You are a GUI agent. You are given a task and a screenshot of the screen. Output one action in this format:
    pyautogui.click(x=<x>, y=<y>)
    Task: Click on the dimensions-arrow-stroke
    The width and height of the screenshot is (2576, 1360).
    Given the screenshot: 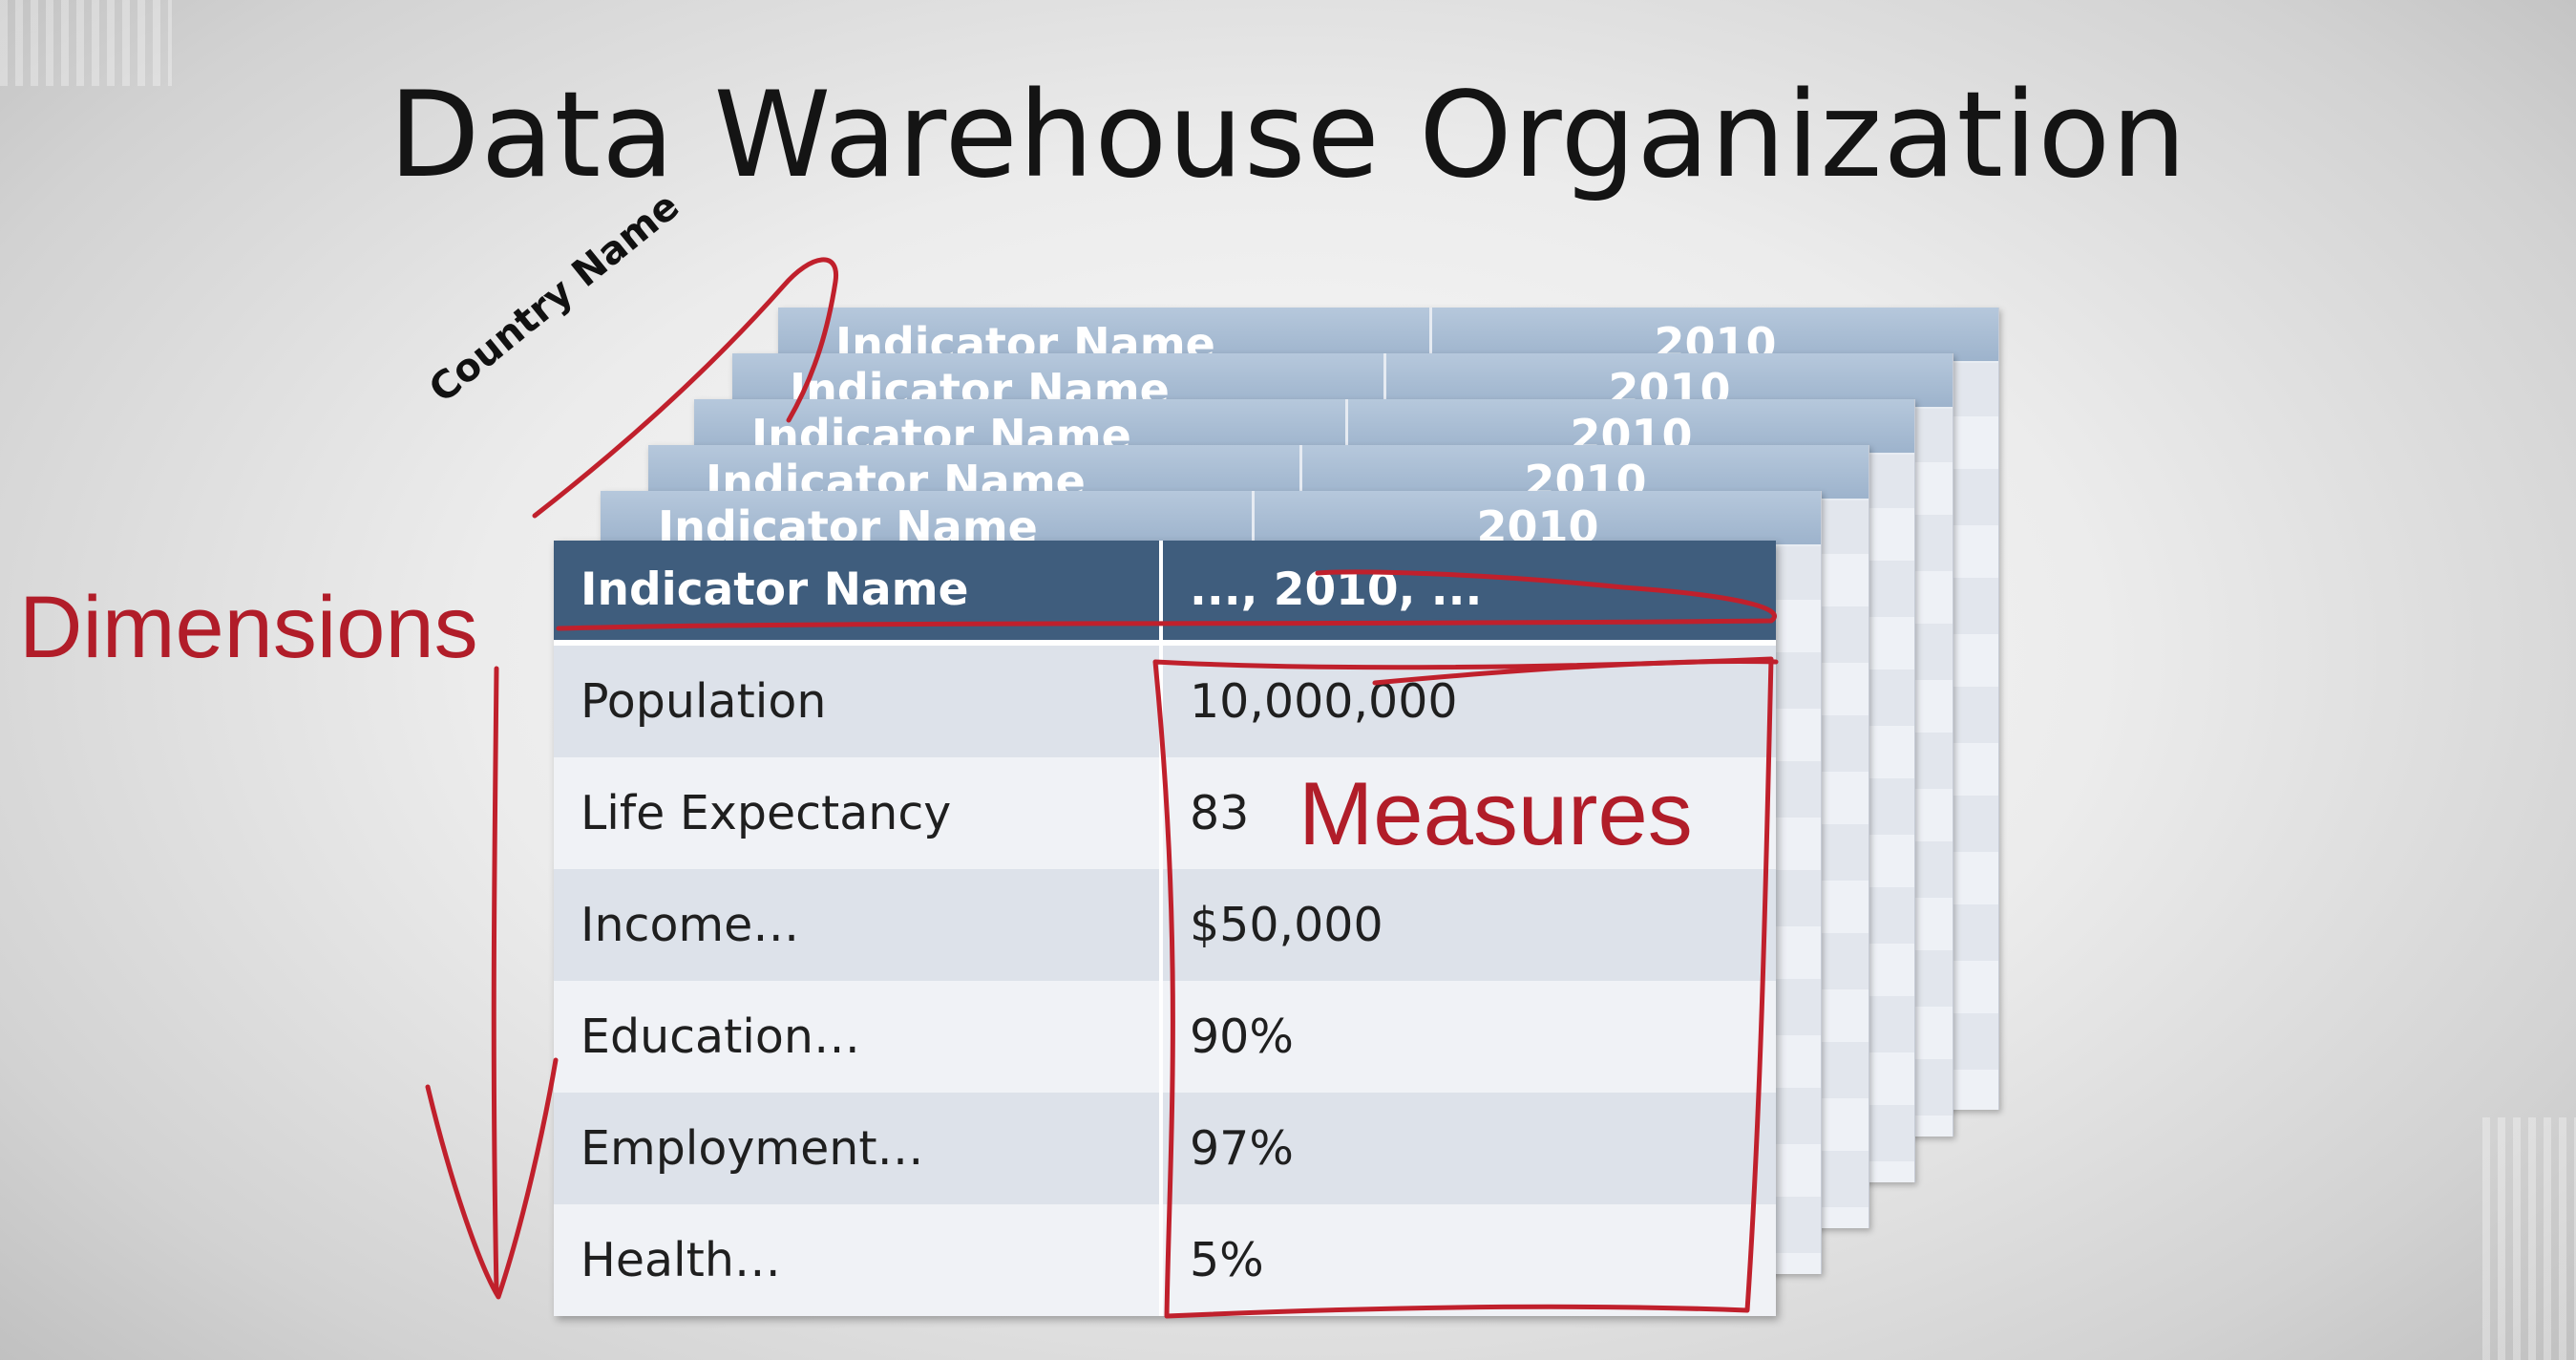 What is the action you would take?
    pyautogui.click(x=495, y=980)
    